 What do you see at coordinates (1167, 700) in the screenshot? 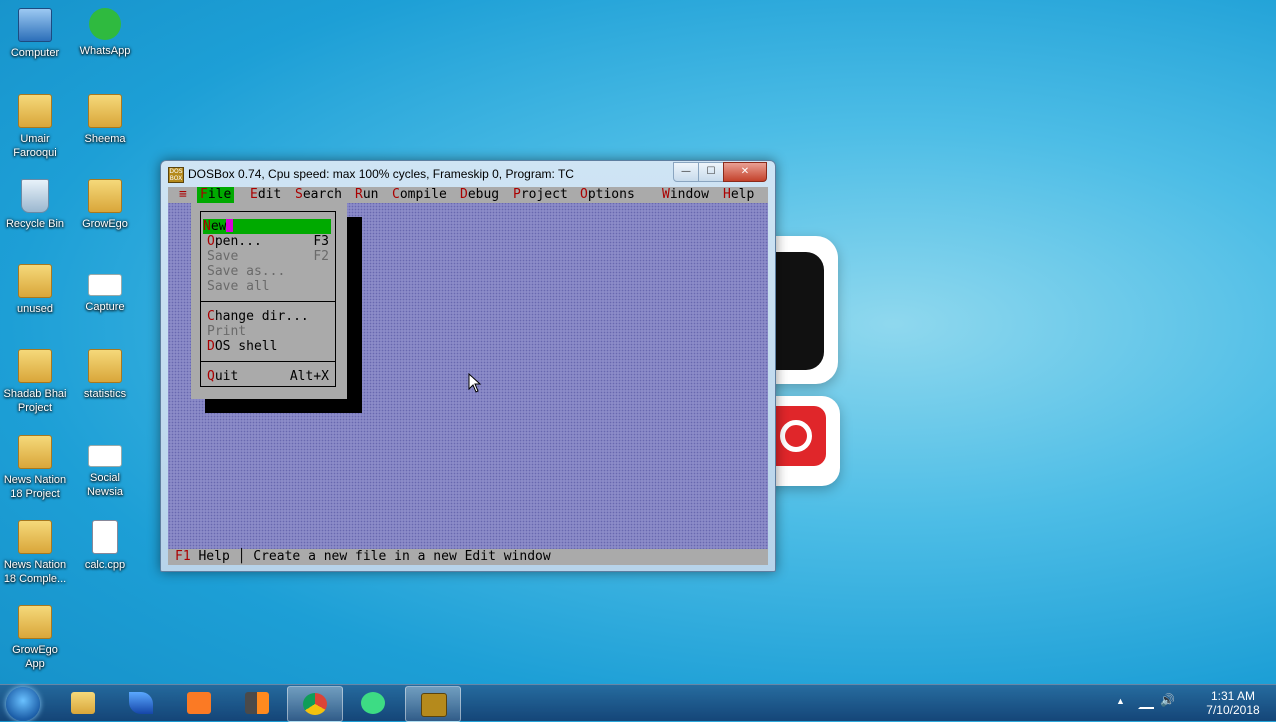
I see `volume-icon: 🔊` at bounding box center [1167, 700].